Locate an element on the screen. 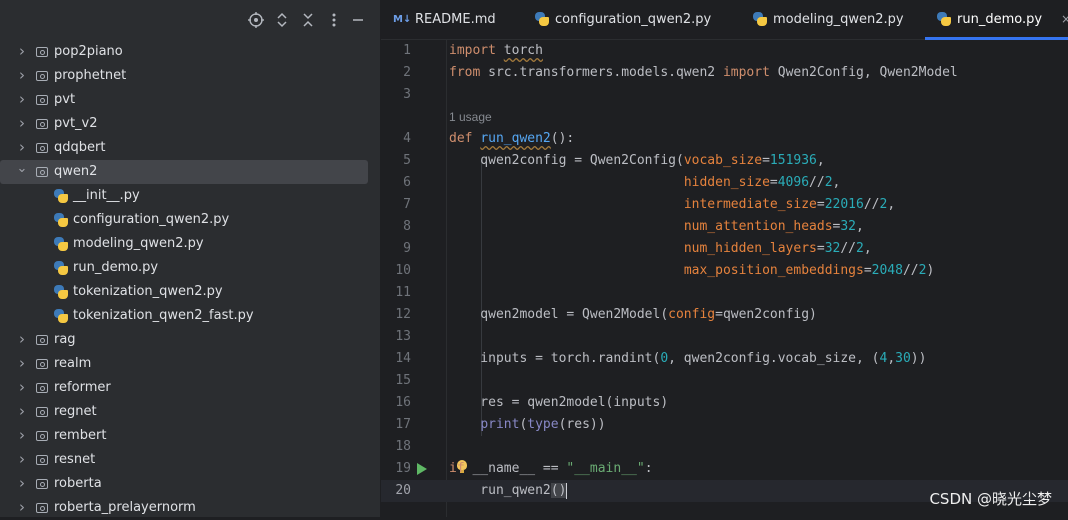  tree-file: __init__.py is located at coordinates (190, 196).